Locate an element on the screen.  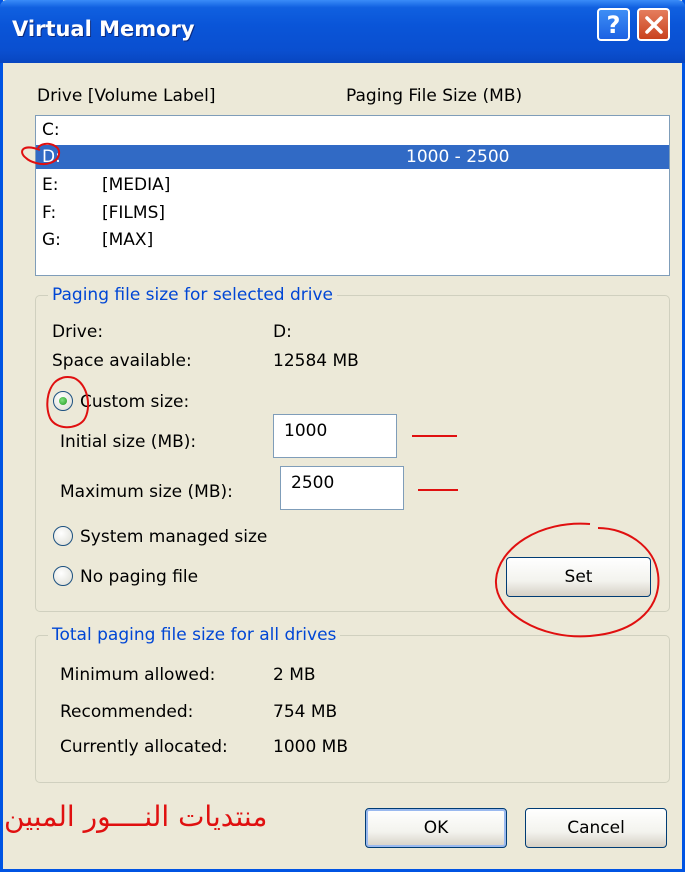
set-button: Set is located at coordinates (578, 577).